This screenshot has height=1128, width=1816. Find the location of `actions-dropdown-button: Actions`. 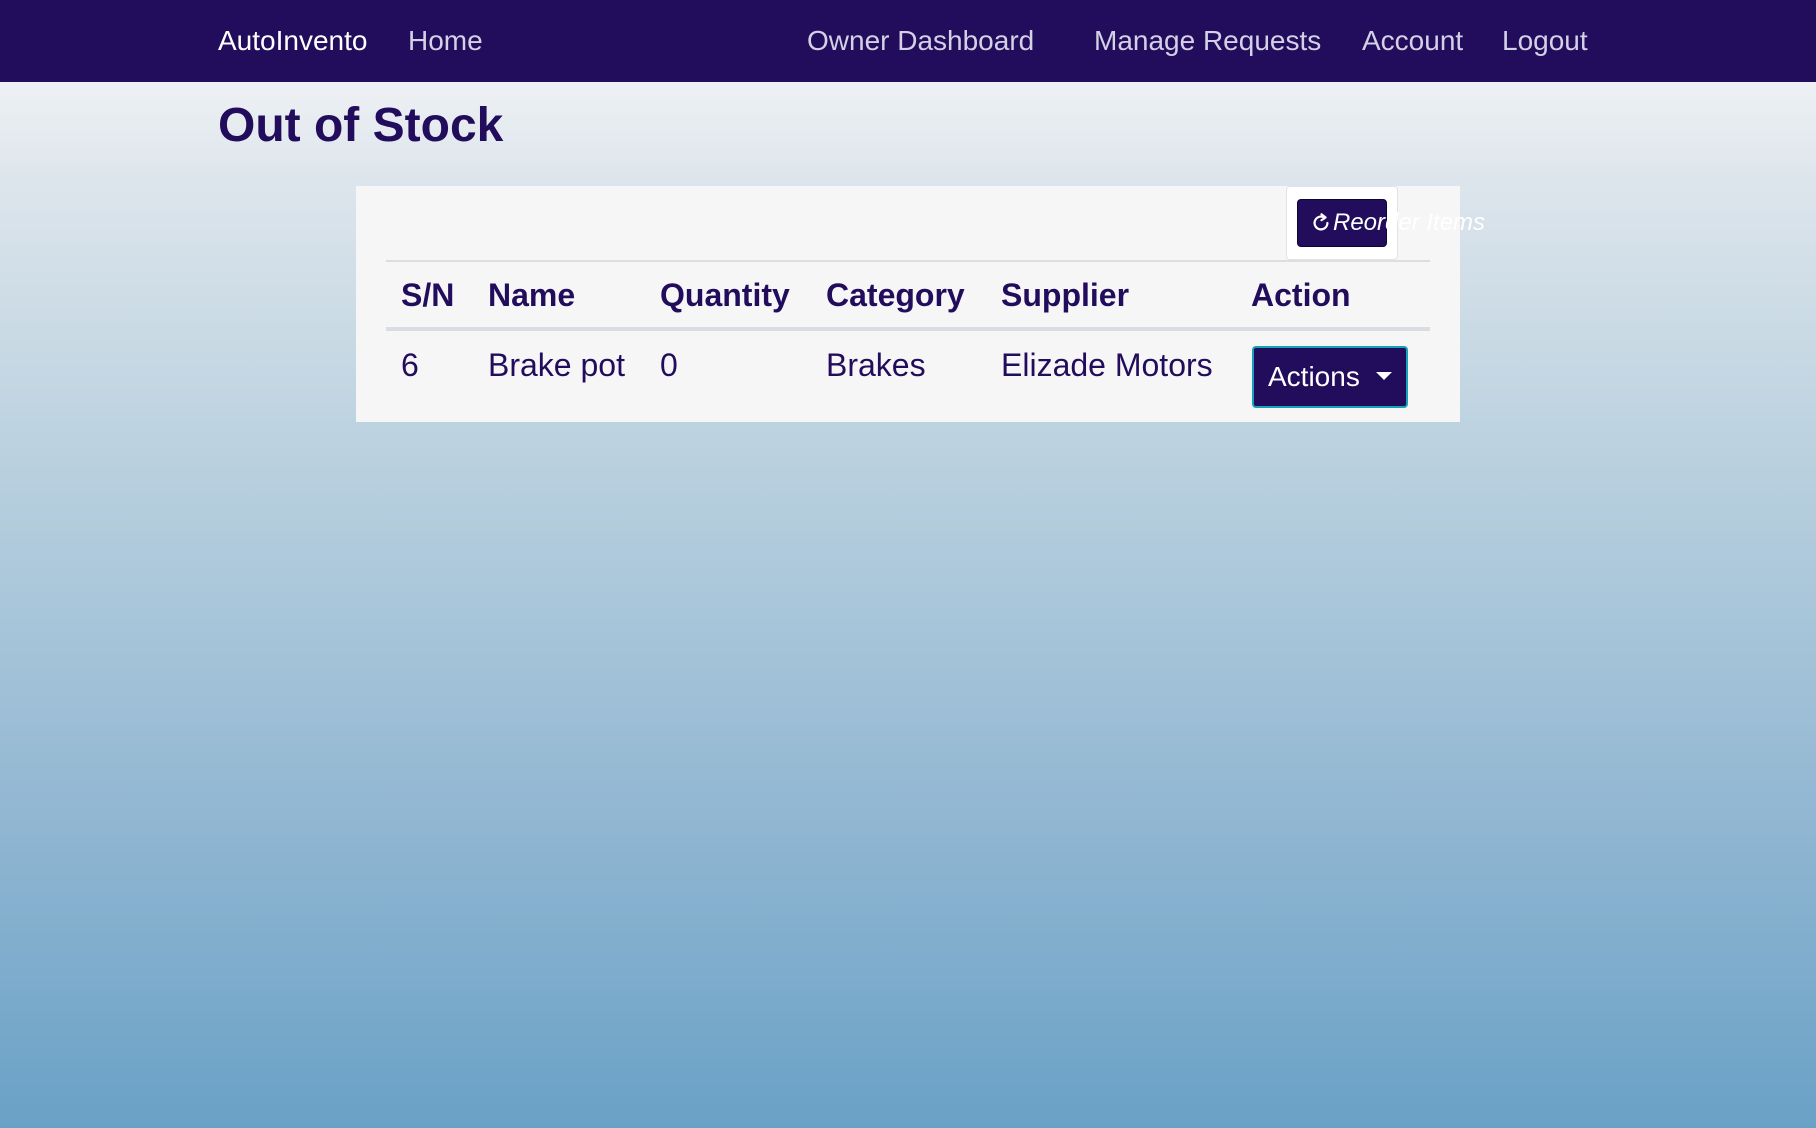

actions-dropdown-button: Actions is located at coordinates (1330, 377).